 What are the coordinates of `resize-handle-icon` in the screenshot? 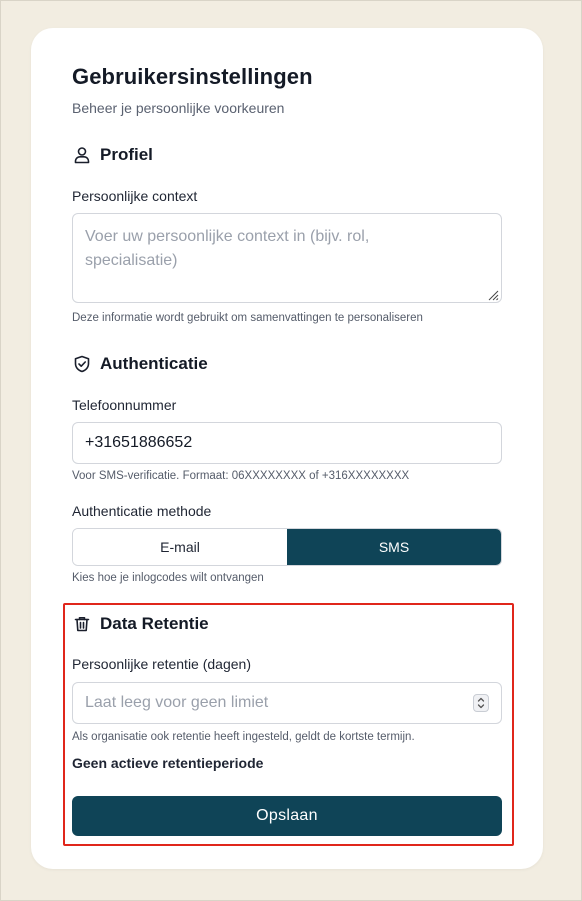 It's located at (493, 294).